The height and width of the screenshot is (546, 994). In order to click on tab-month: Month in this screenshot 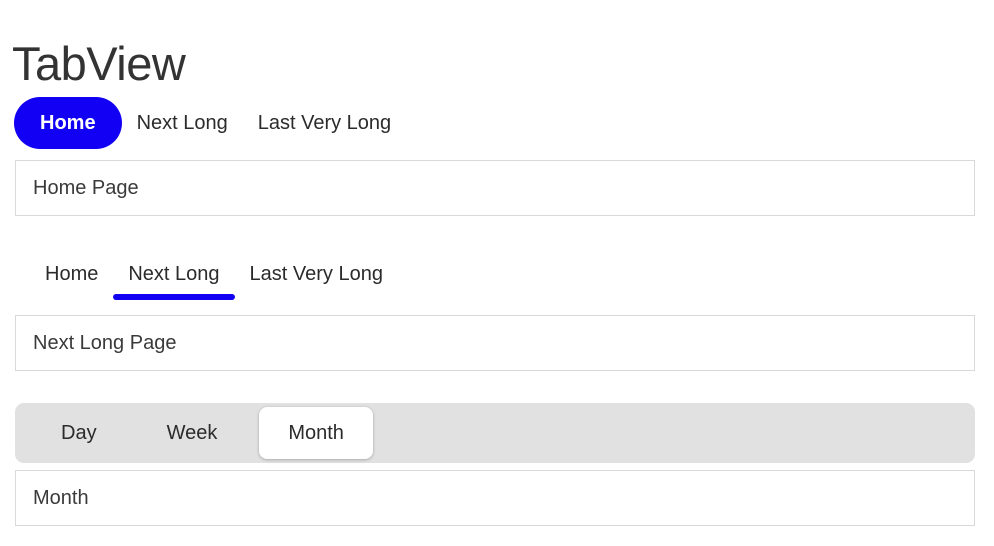, I will do `click(316, 433)`.